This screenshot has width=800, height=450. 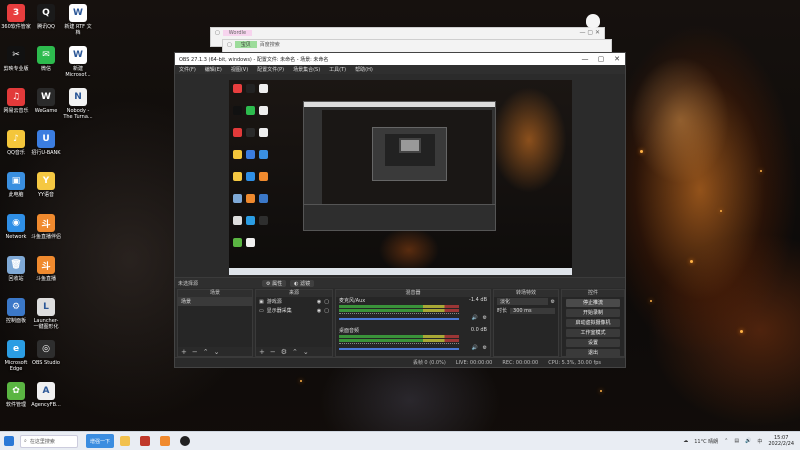 What do you see at coordinates (585, 59) in the screenshot?
I see `minimize-icon: —` at bounding box center [585, 59].